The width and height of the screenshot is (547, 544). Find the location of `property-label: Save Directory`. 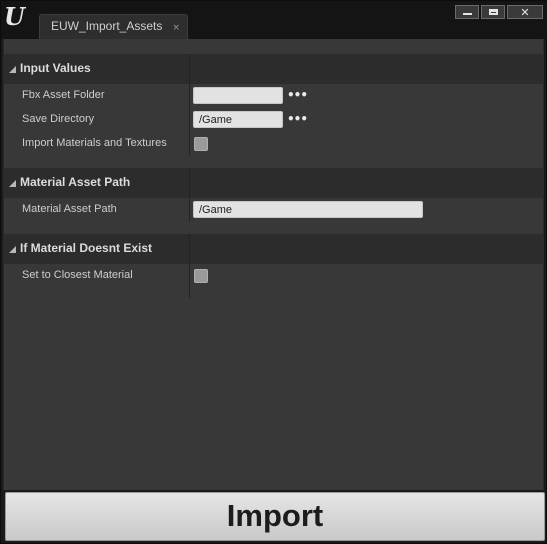

property-label: Save Directory is located at coordinates (58, 119).